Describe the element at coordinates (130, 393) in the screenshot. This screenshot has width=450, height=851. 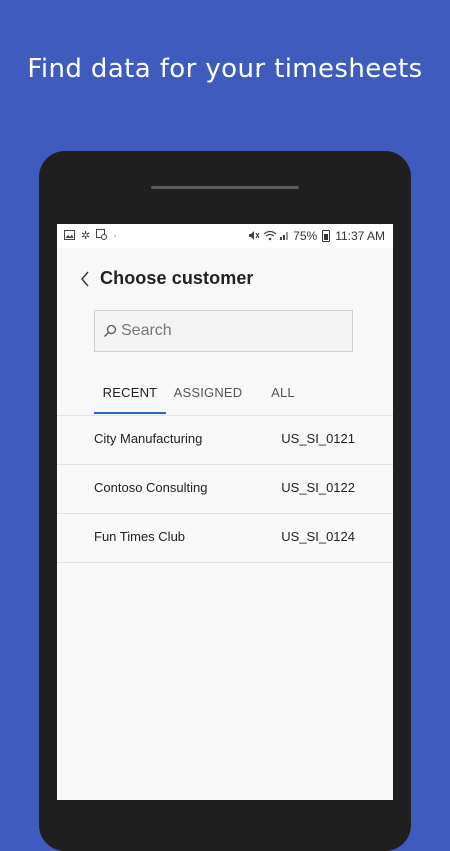
I see `tab-recent: RECENT` at that location.